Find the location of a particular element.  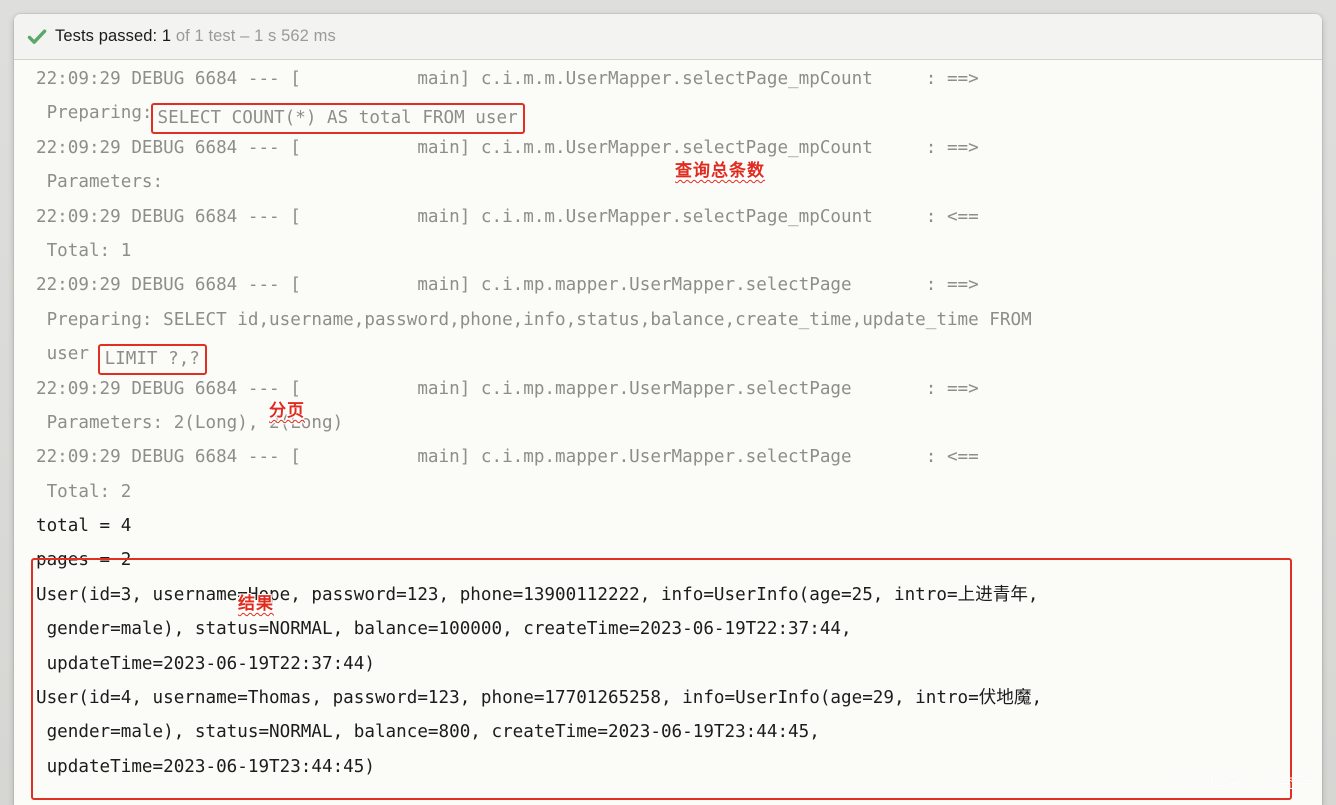

console-log-line: user LIMIT ?,? is located at coordinates (668, 356).